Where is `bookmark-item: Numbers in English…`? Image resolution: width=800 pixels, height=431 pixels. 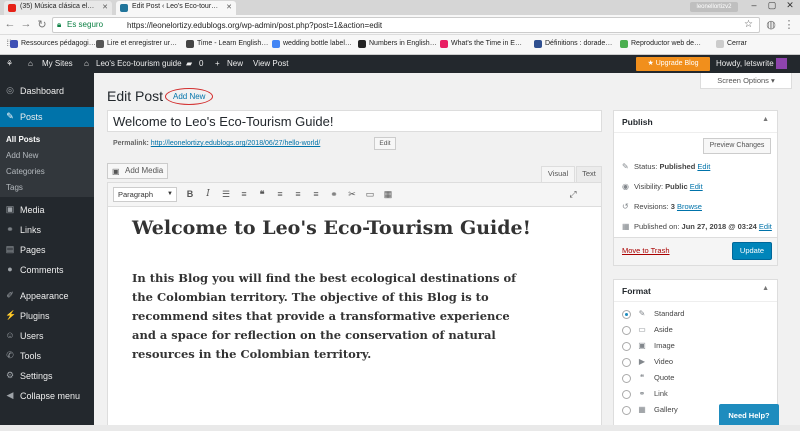 bookmark-item: Numbers in English… is located at coordinates (397, 44).